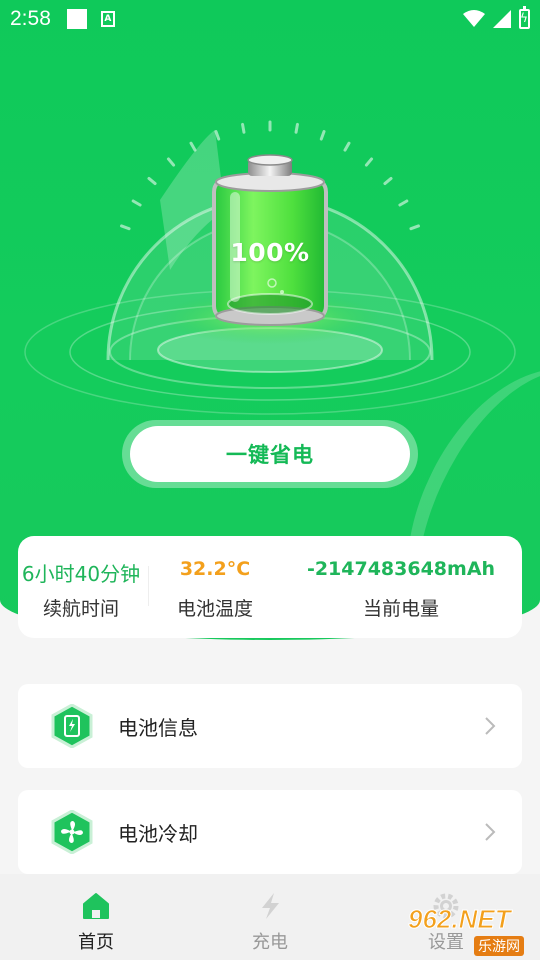 This screenshot has width=540, height=960. I want to click on stat-capacity-label: 当前电量, so click(400, 609).